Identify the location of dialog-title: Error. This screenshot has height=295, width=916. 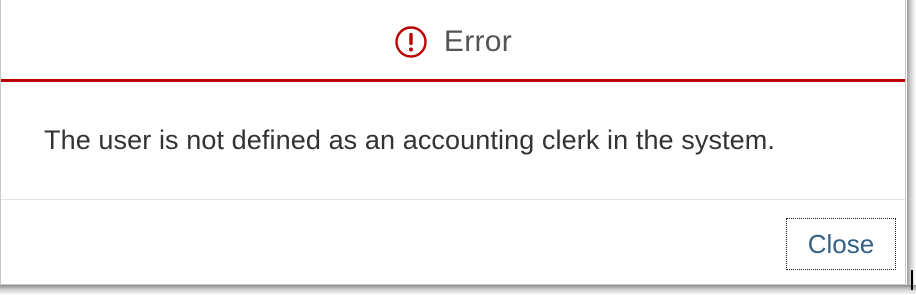
(478, 41).